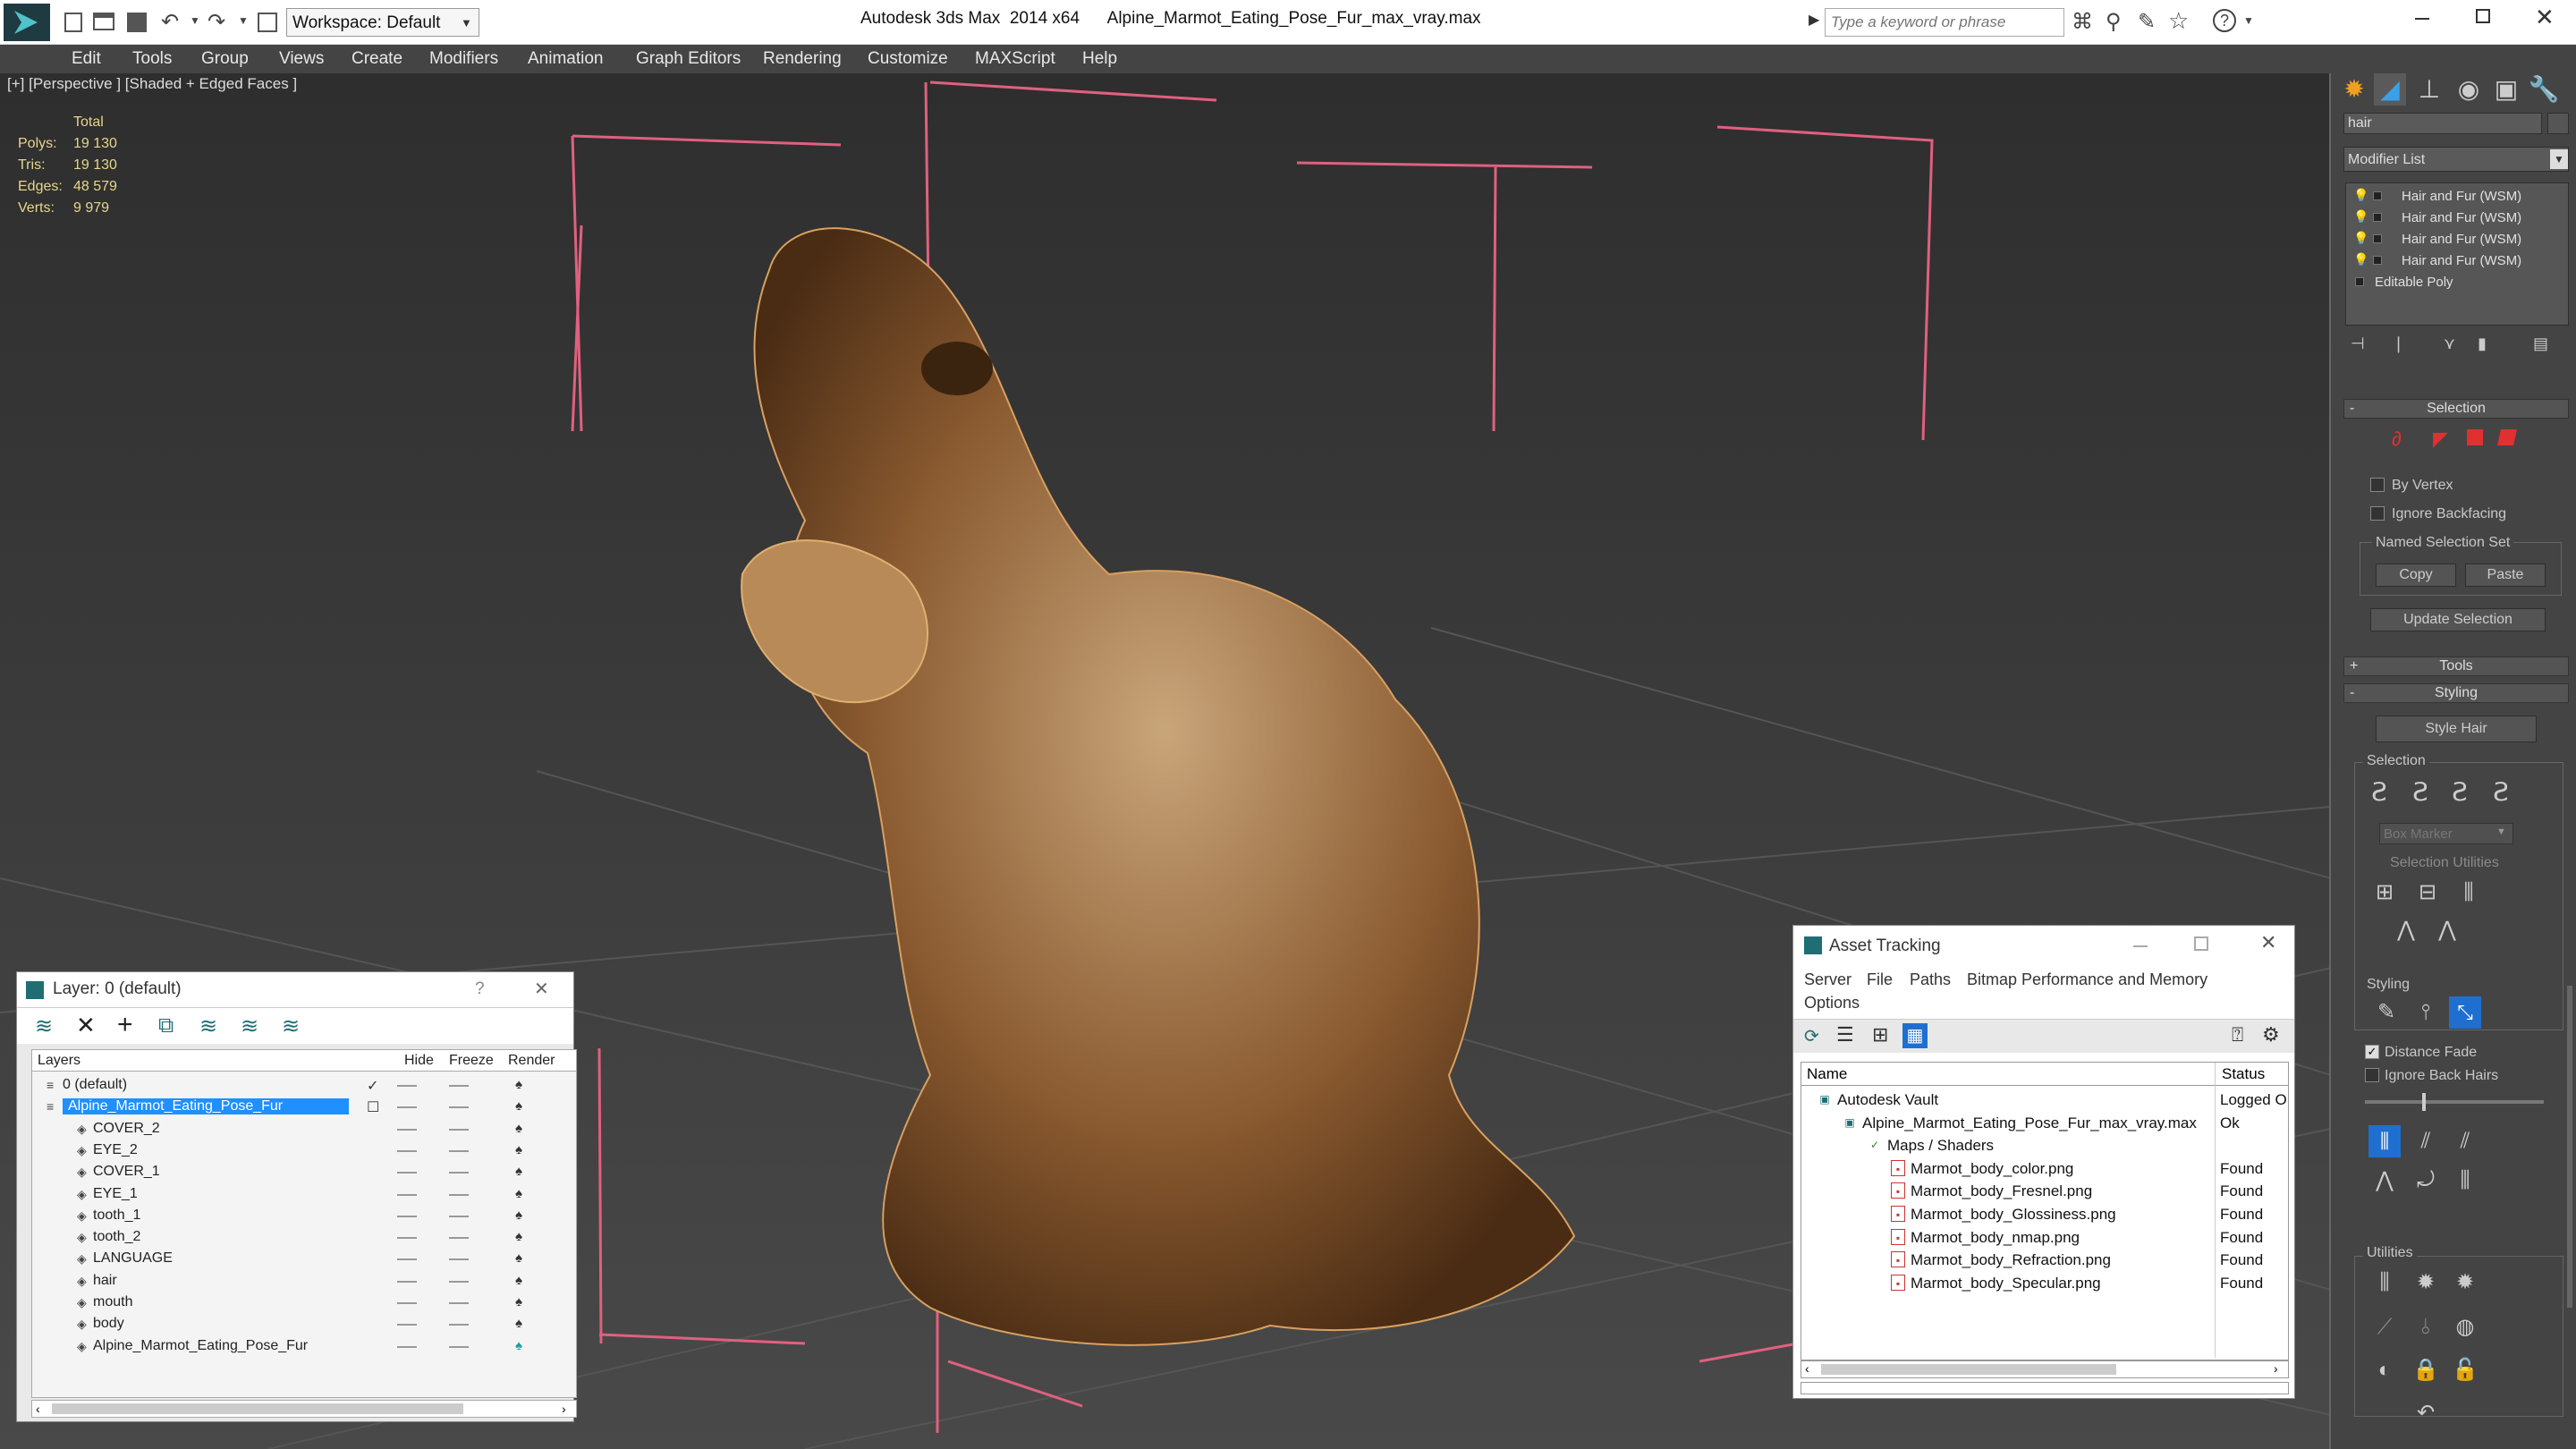 The image size is (2576, 1449). Describe the element at coordinates (303, 1107) in the screenshot. I see `layer-row-group: ≡ Alpine_Marmot_Eating_Pose_Fur ☐ ♠` at that location.